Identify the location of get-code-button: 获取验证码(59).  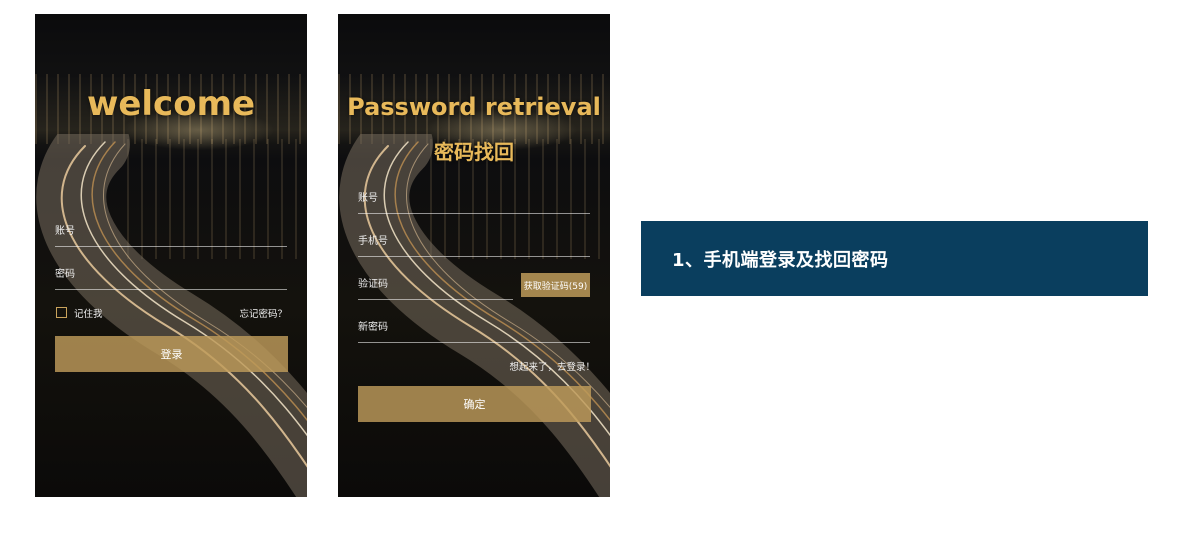
(555, 285).